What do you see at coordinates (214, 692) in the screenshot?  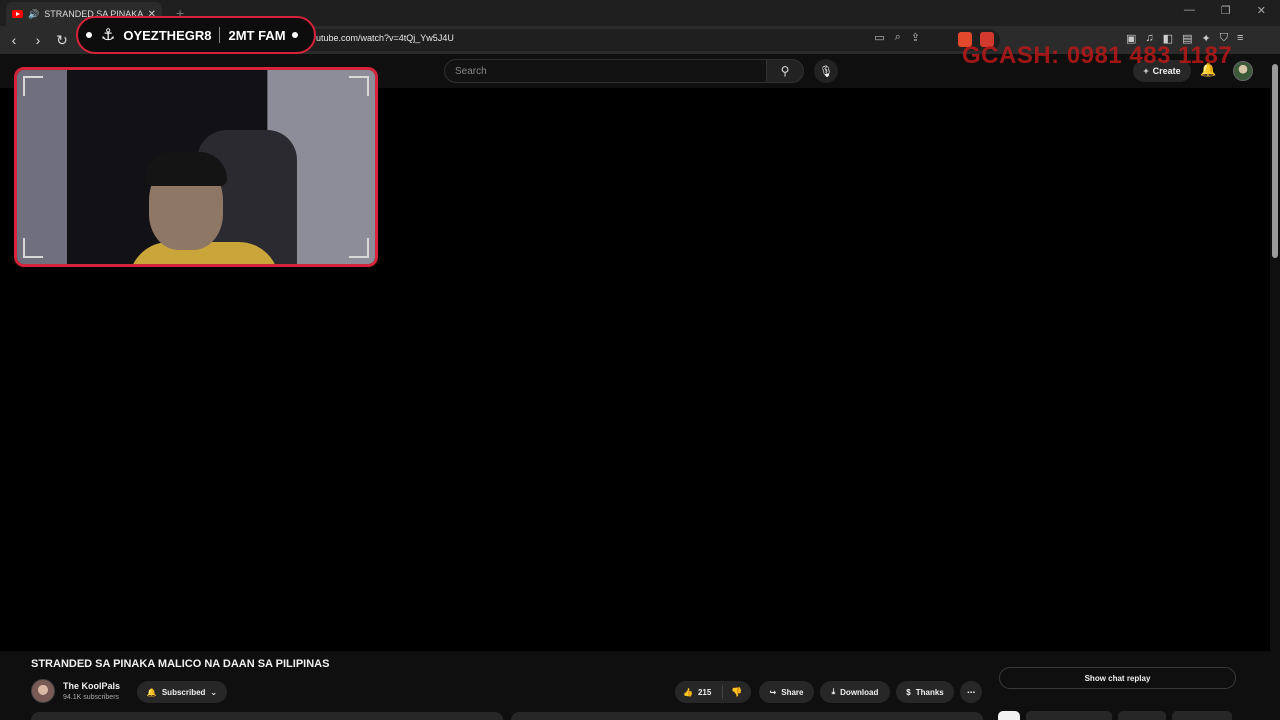 I see `chevron-down-icon: ⌄` at bounding box center [214, 692].